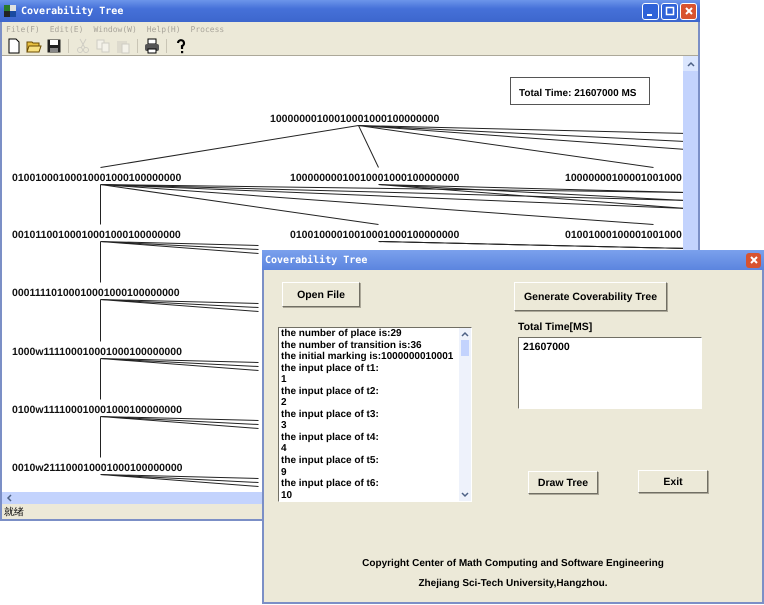 This screenshot has width=764, height=605. What do you see at coordinates (97, 468) in the screenshot?
I see `tree-node-label: 0010w211100010001000100000000` at bounding box center [97, 468].